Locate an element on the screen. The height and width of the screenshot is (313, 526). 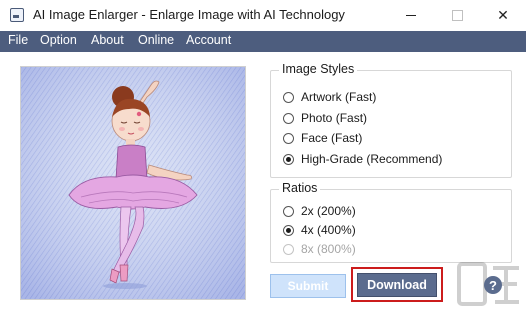
menu-file: File is located at coordinates (18, 40).